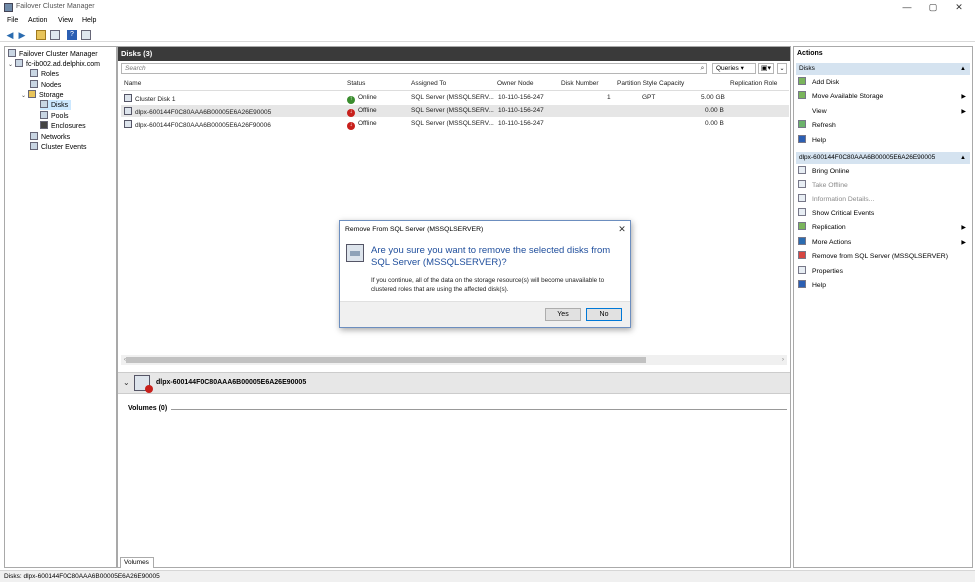  What do you see at coordinates (884, 186) in the screenshot?
I see `action-take-offline: Take Offline` at bounding box center [884, 186].